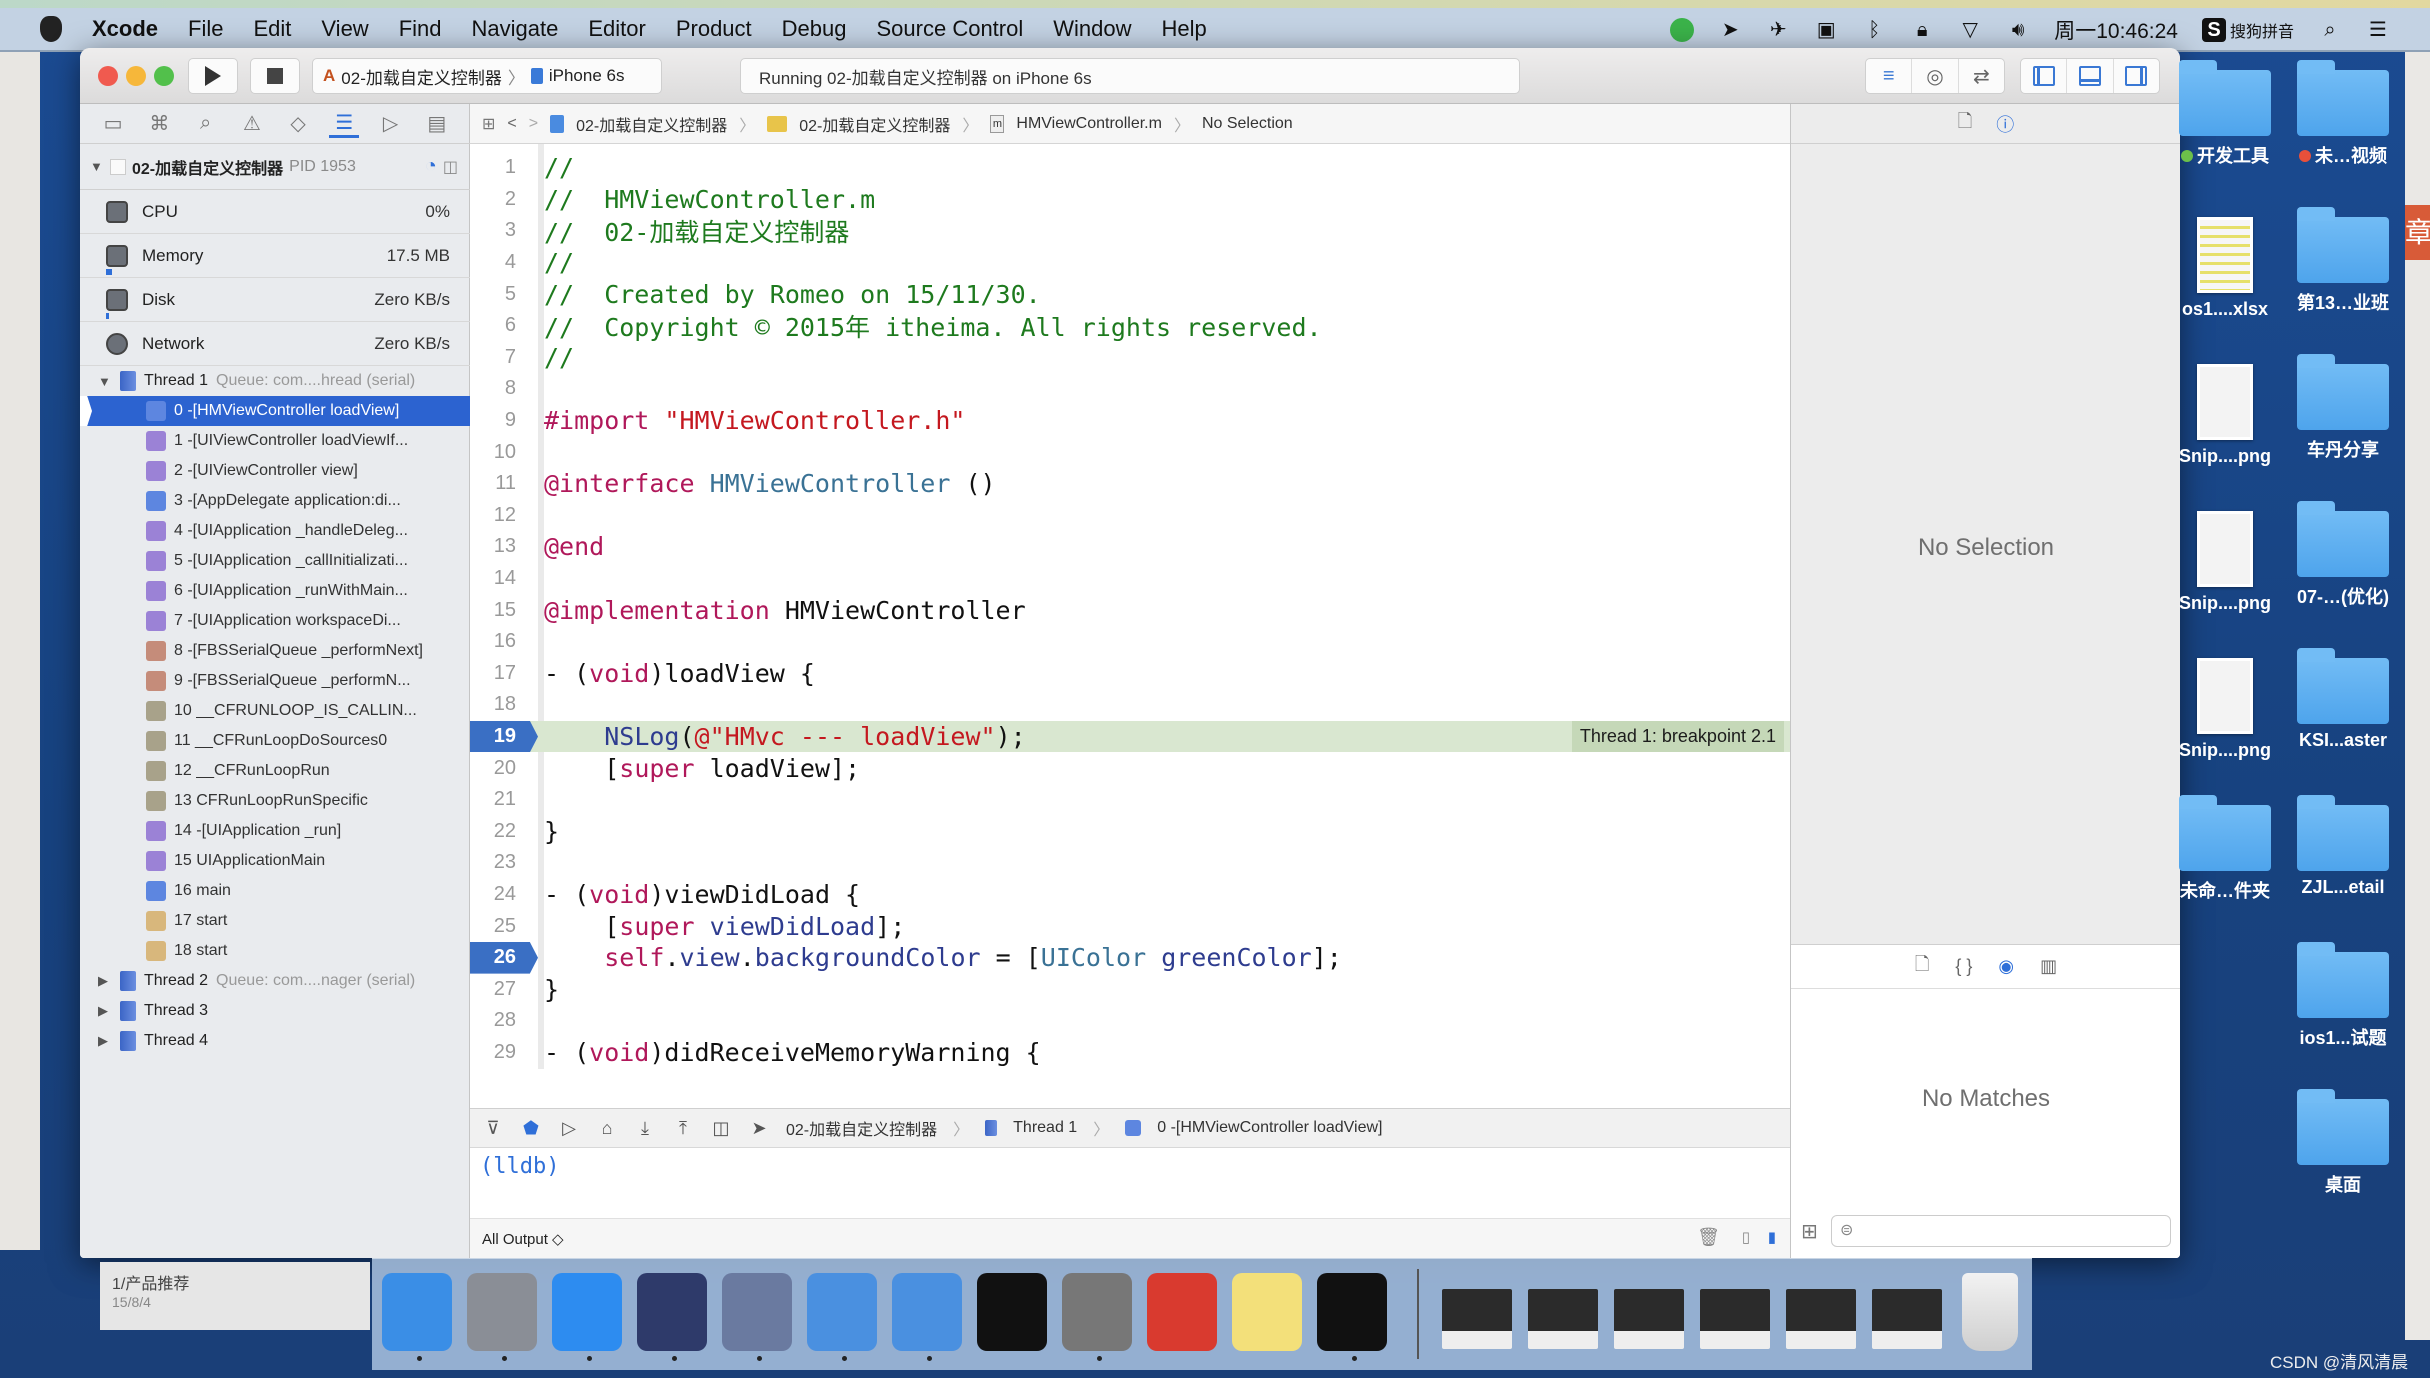 The height and width of the screenshot is (1378, 2430). I want to click on report-navigator-icon: ▤, so click(437, 123).